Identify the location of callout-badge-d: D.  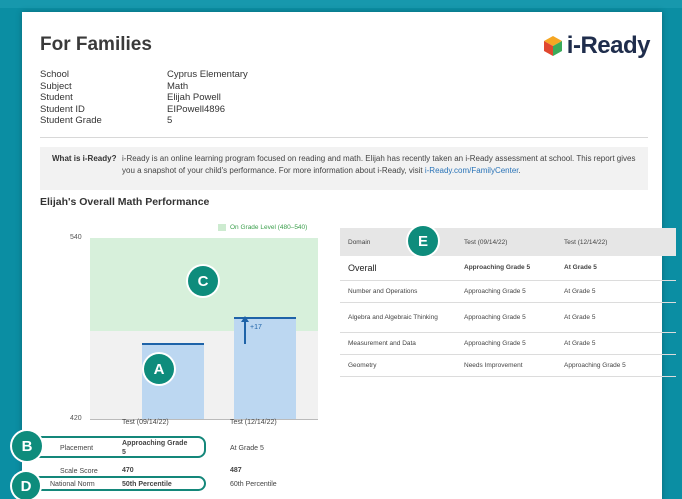
(26, 485).